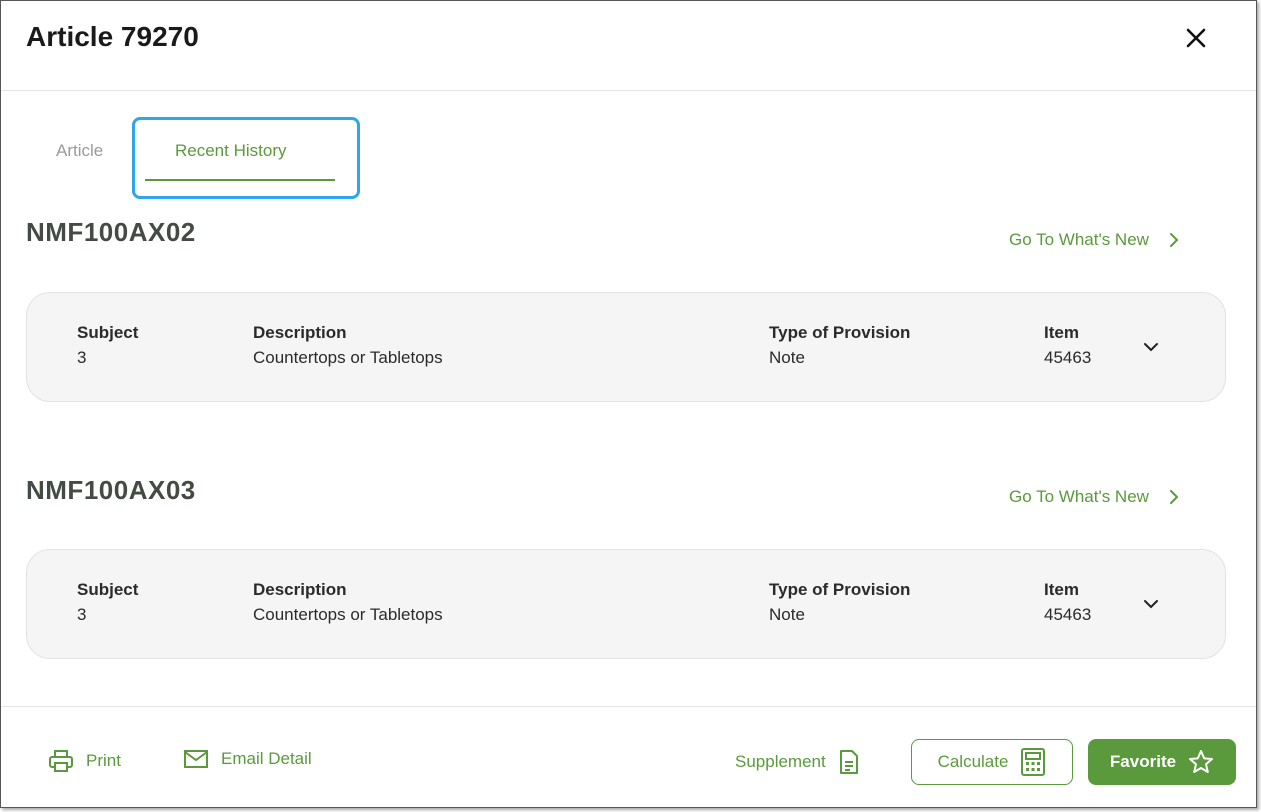 This screenshot has height=812, width=1261. Describe the element at coordinates (61, 761) in the screenshot. I see `printer-icon` at that location.